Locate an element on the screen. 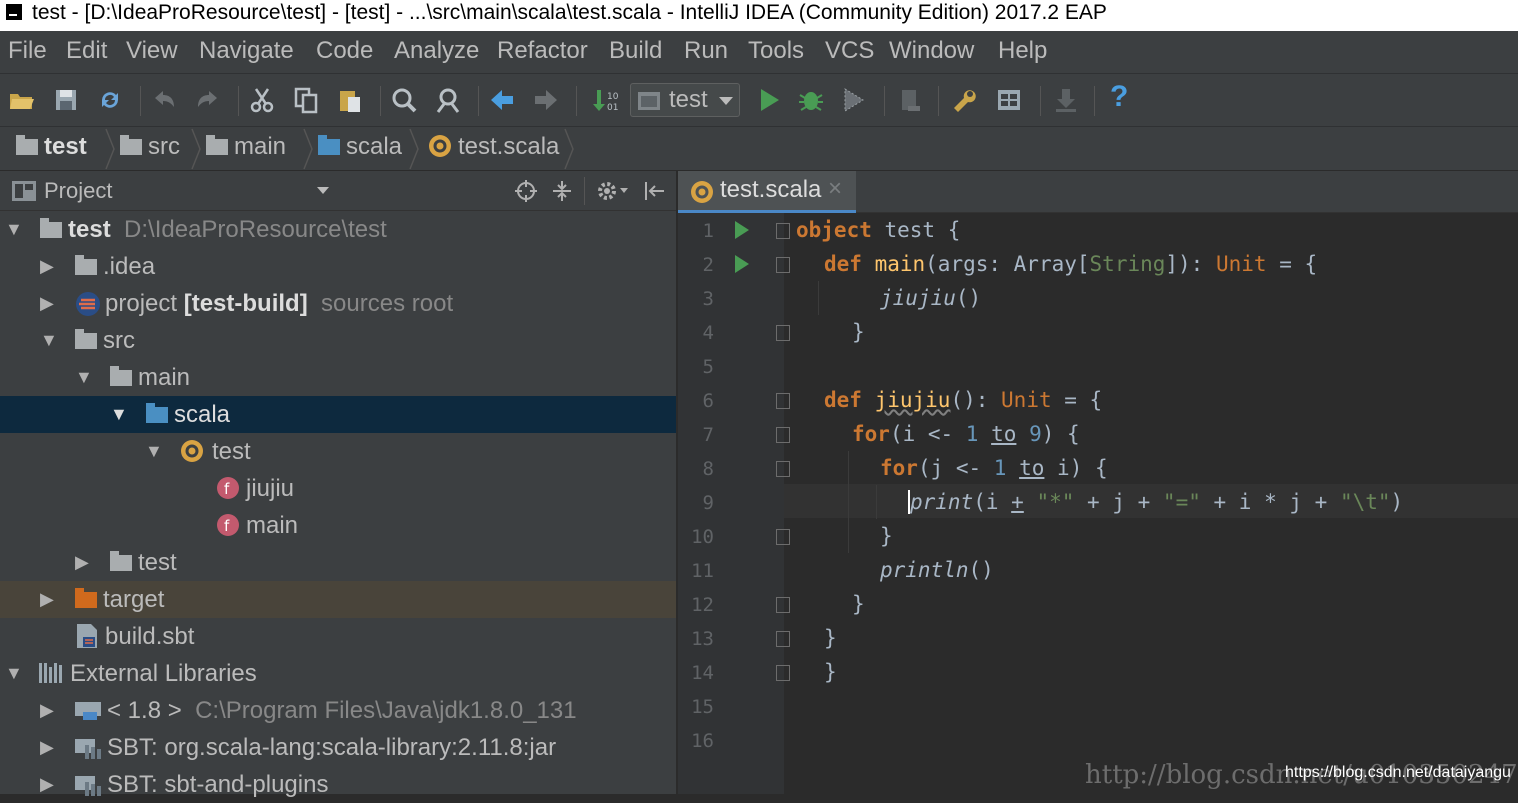 This screenshot has width=1518, height=803. menu-view: View is located at coordinates (152, 51).